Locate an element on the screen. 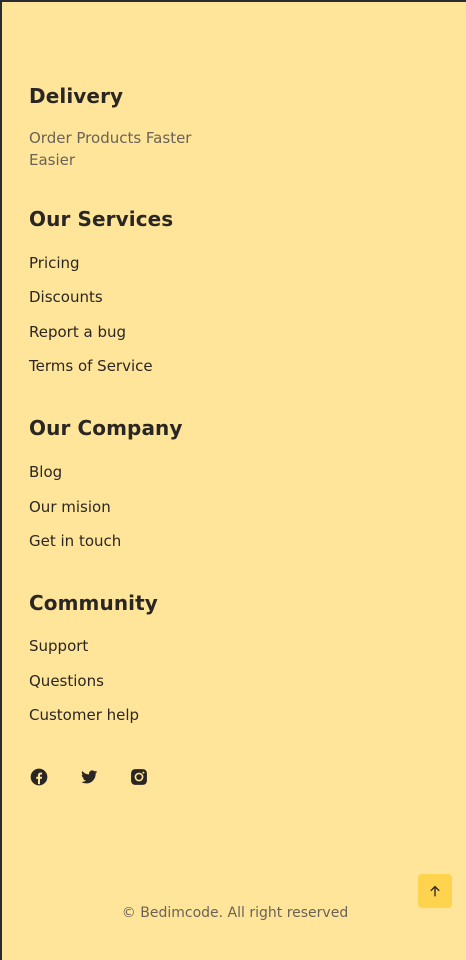  community-title: Community is located at coordinates (93, 603).